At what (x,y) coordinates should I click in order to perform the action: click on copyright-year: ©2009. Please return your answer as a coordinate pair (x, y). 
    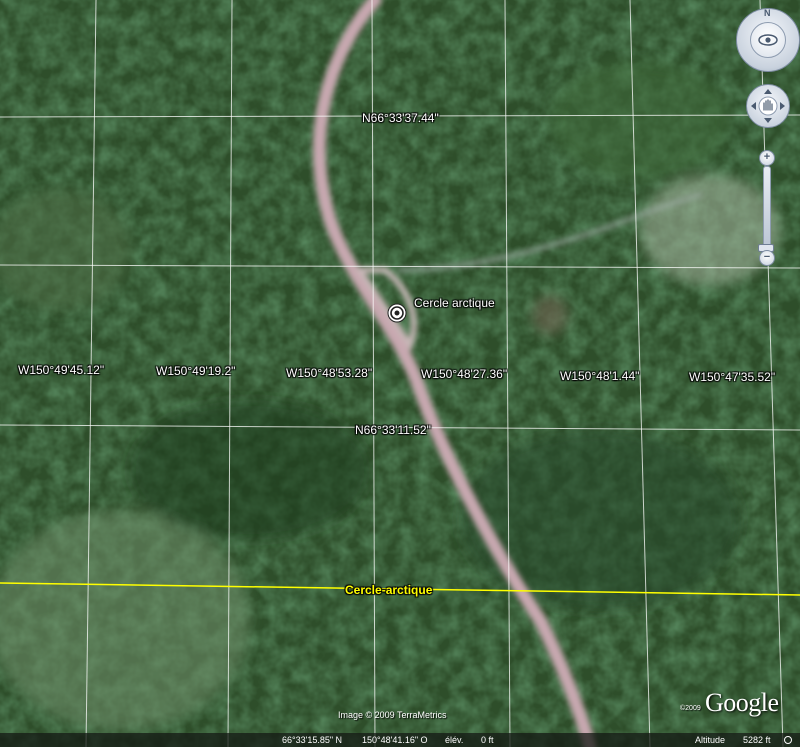
    Looking at the image, I should click on (690, 708).